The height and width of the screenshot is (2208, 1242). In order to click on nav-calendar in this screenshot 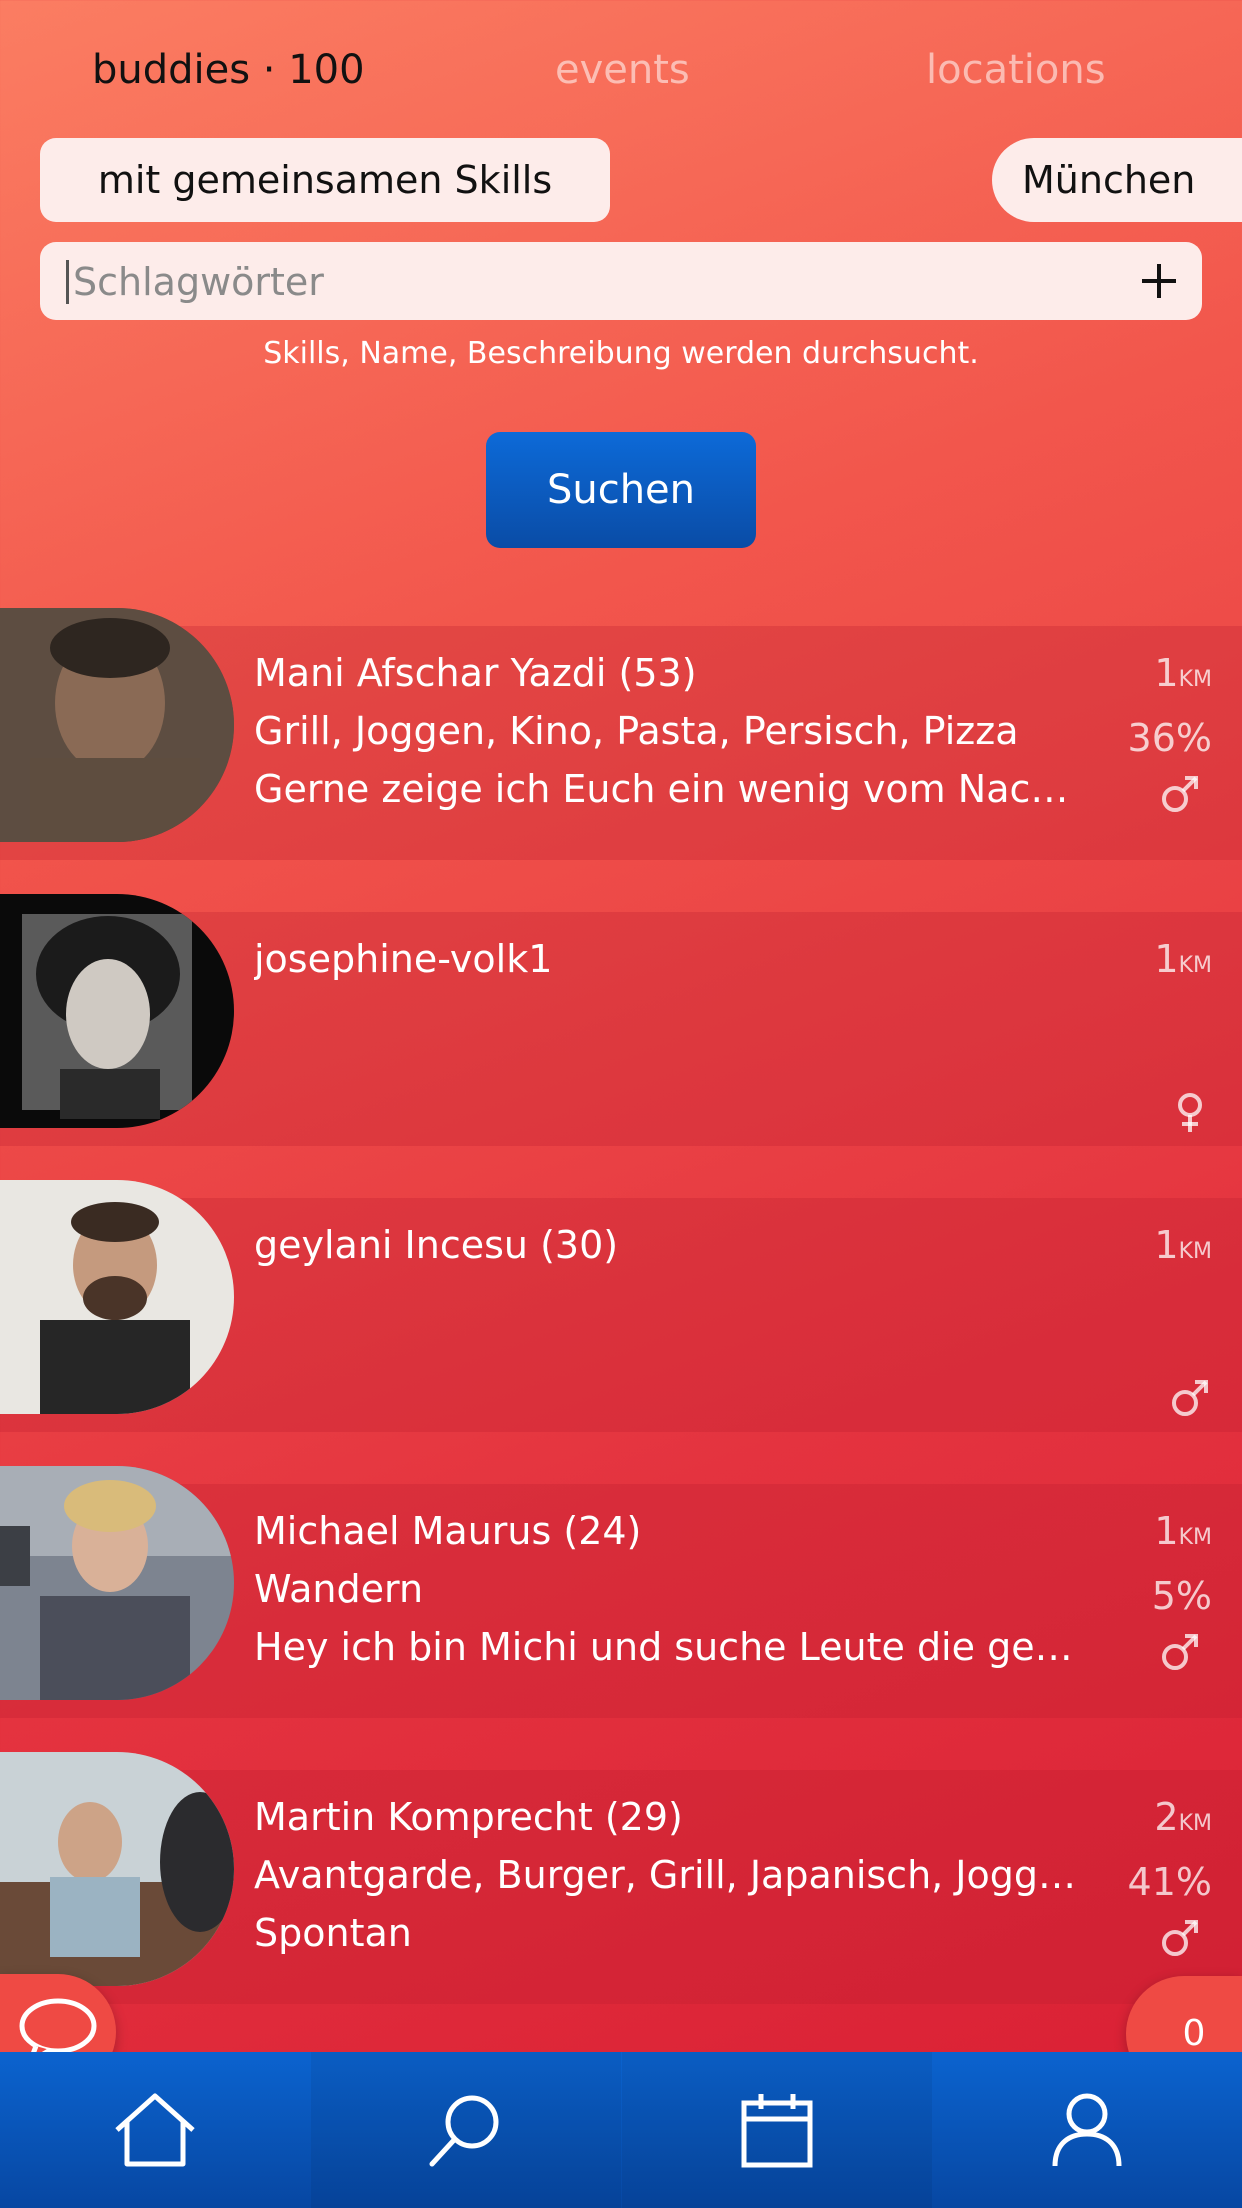, I will do `click(777, 2130)`.